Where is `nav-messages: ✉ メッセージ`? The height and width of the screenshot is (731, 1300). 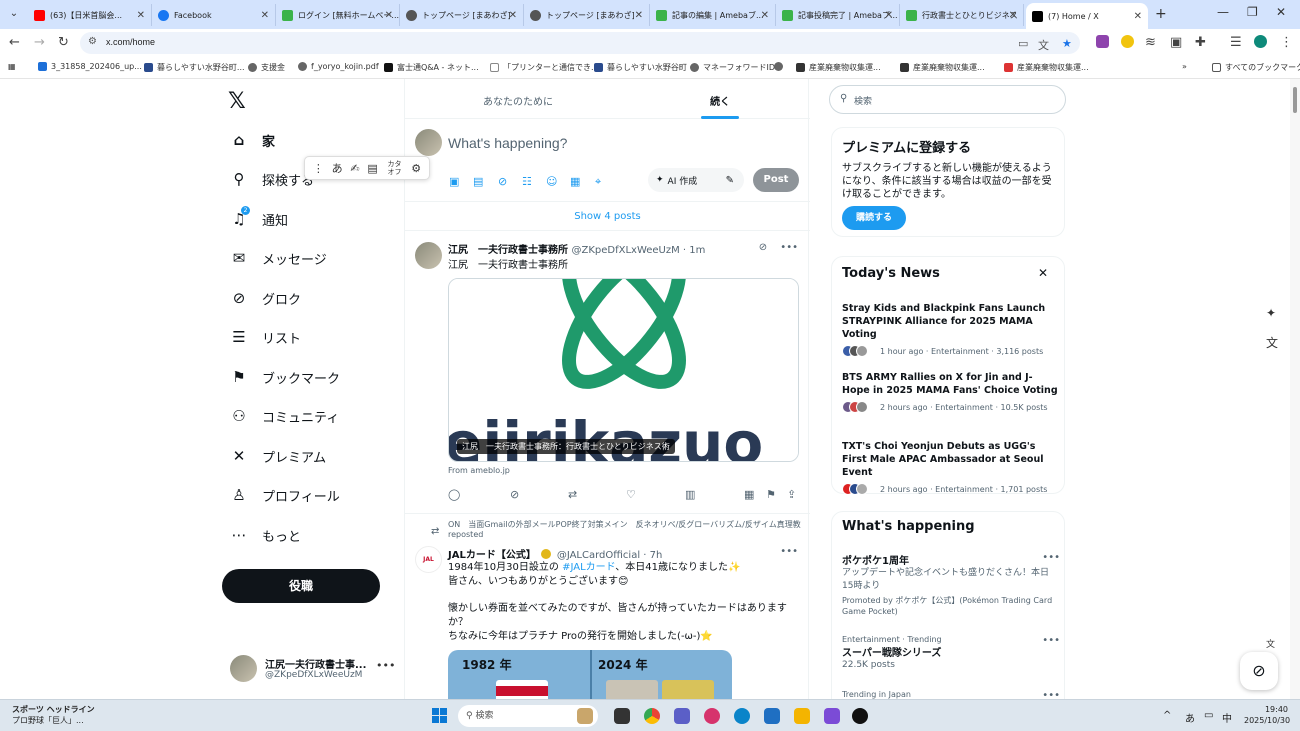 nav-messages: ✉ メッセージ is located at coordinates (277, 258).